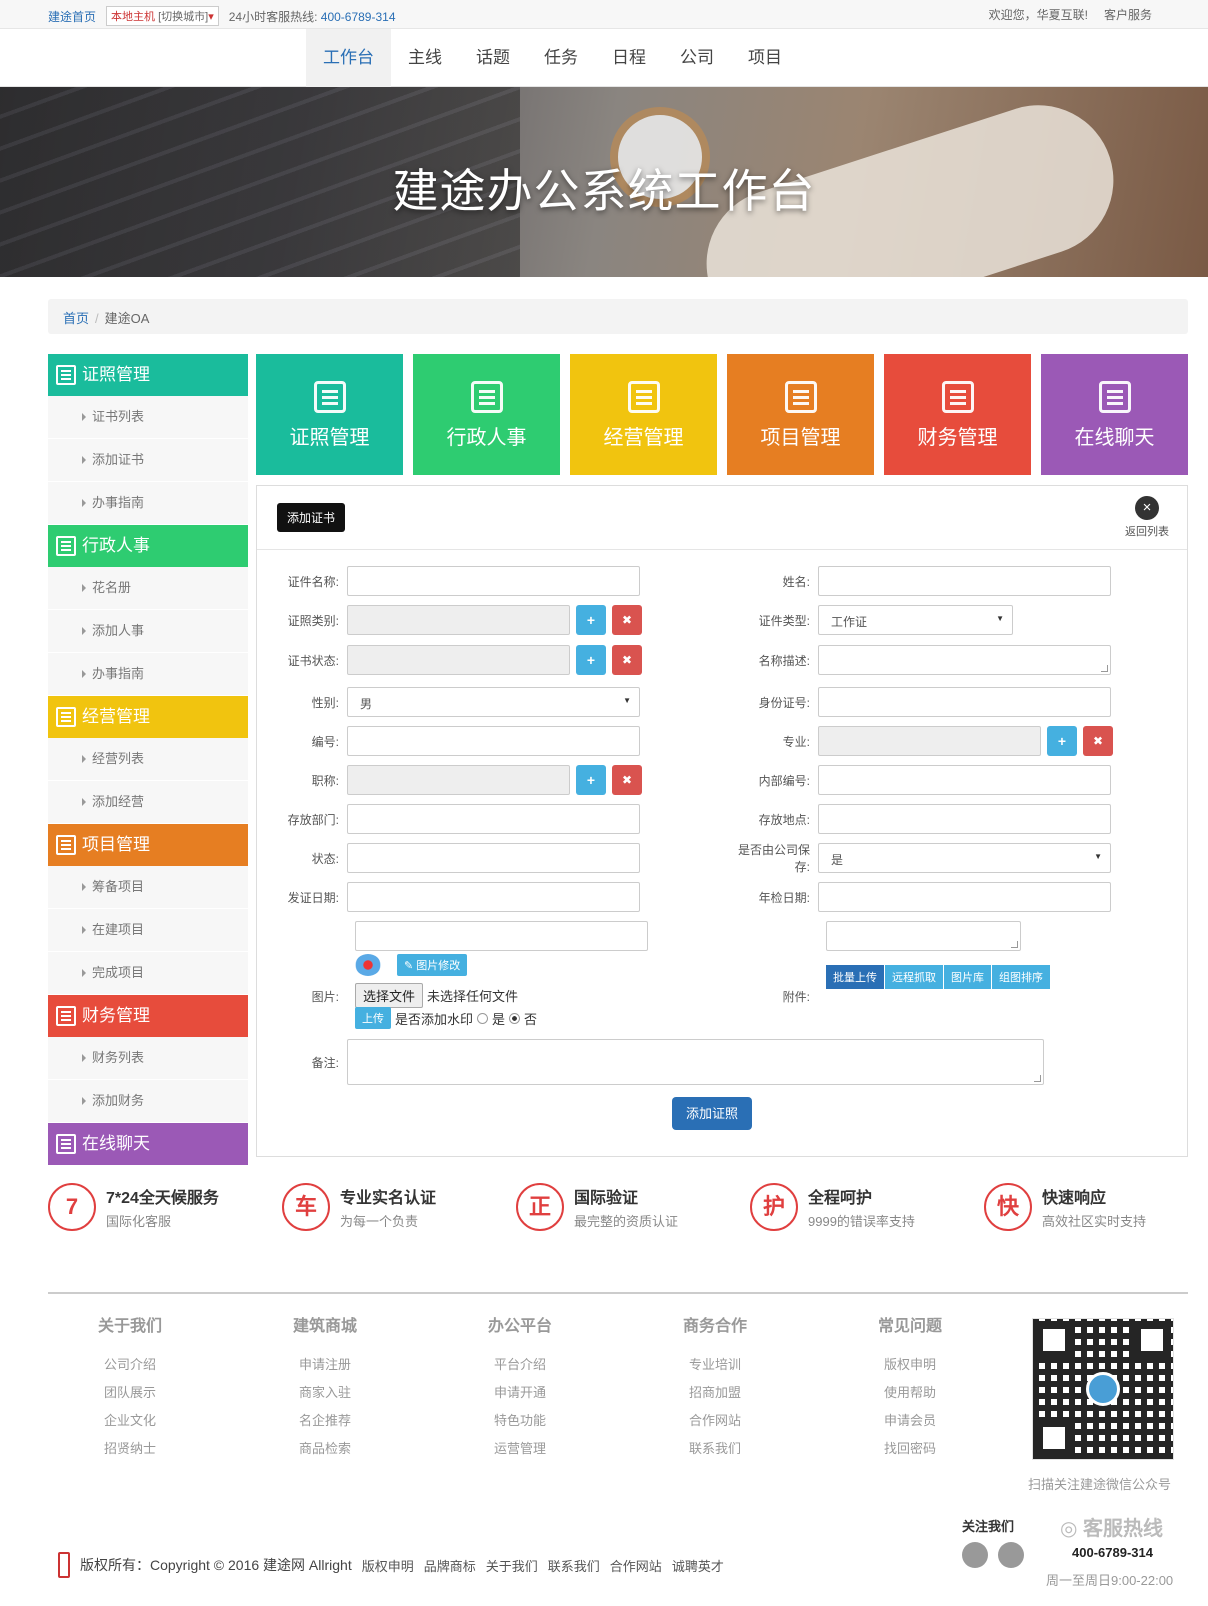 The height and width of the screenshot is (1606, 1208). I want to click on city-switcher: 本地主机 [切换城市]▾, so click(162, 16).